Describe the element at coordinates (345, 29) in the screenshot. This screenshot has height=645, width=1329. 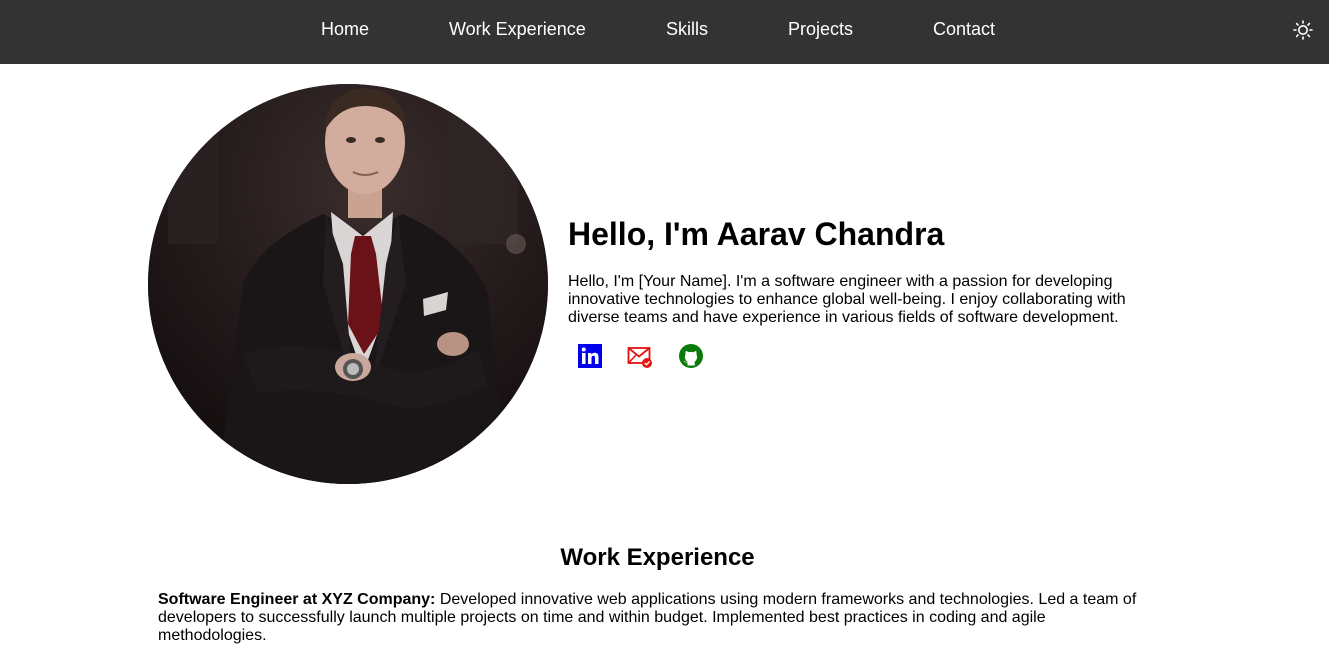
I see `nav-link-home: Home` at that location.